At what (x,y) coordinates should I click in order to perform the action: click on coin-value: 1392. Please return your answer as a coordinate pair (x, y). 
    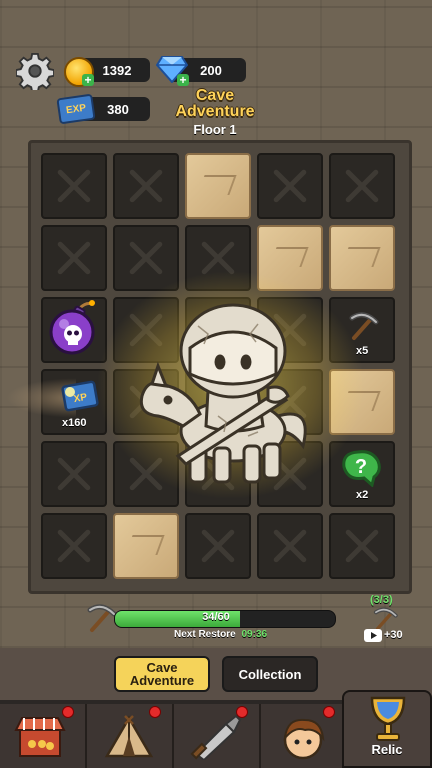
    Looking at the image, I should click on (117, 70).